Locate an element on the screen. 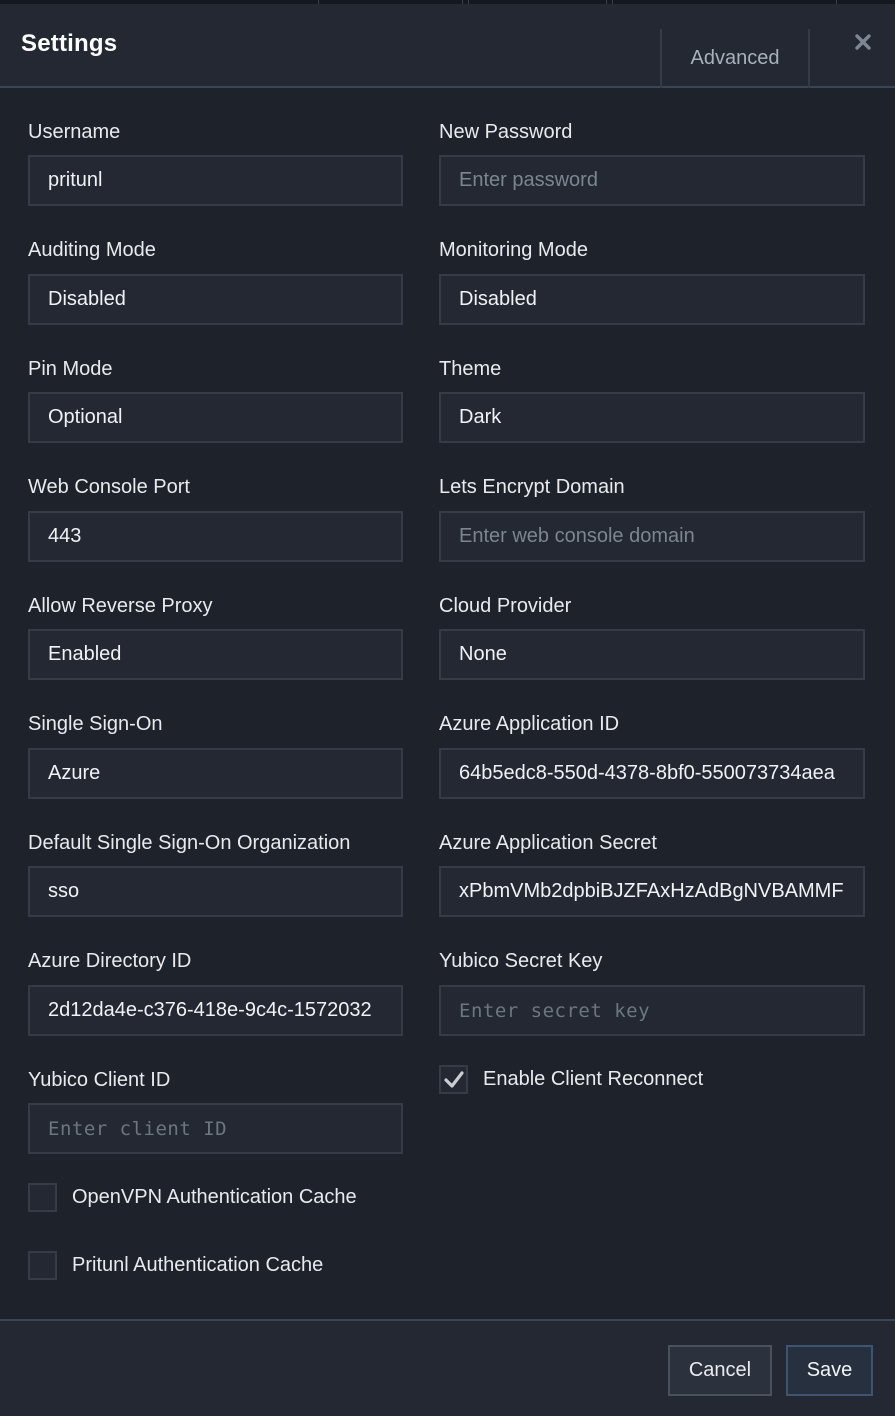 This screenshot has width=895, height=1416. yubico-client-id-label: Yubico Client ID is located at coordinates (99, 1080).